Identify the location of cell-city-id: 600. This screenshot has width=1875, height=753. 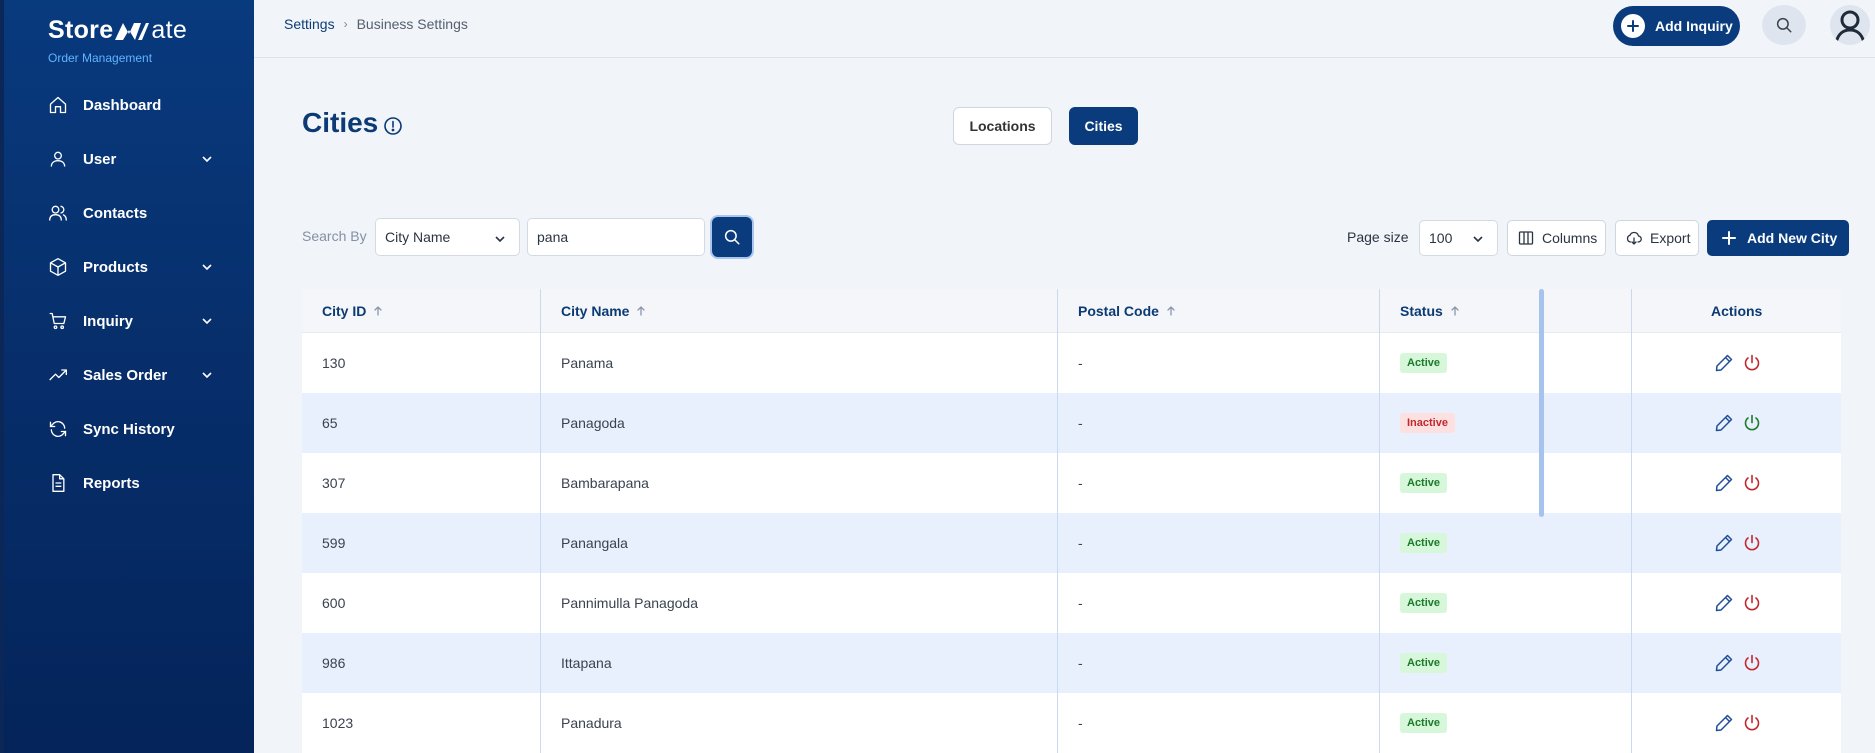
(334, 603).